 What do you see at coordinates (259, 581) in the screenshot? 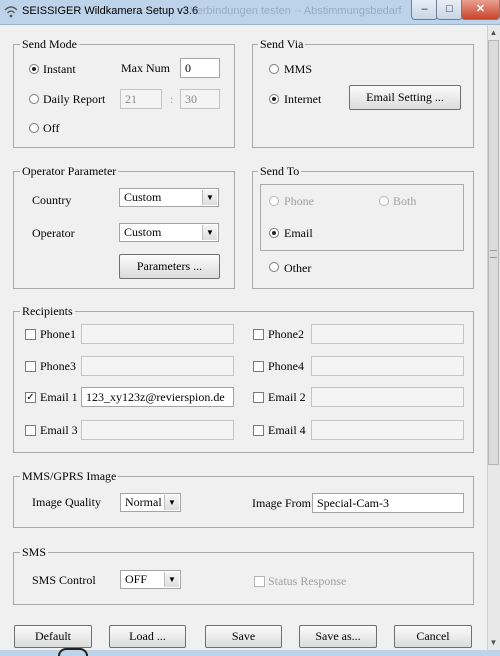
I see `status-response-checkbox` at bounding box center [259, 581].